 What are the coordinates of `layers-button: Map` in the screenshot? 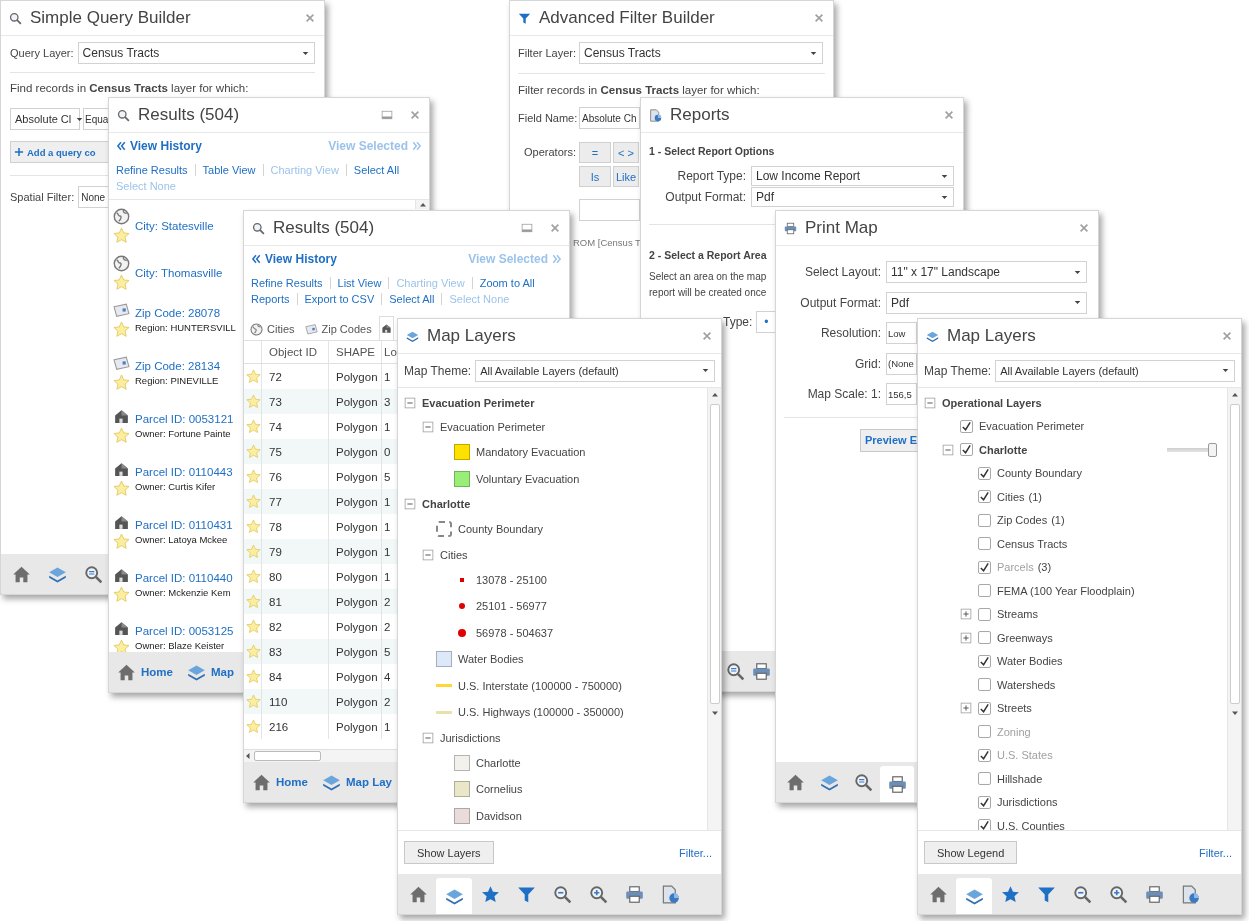 It's located at (211, 672).